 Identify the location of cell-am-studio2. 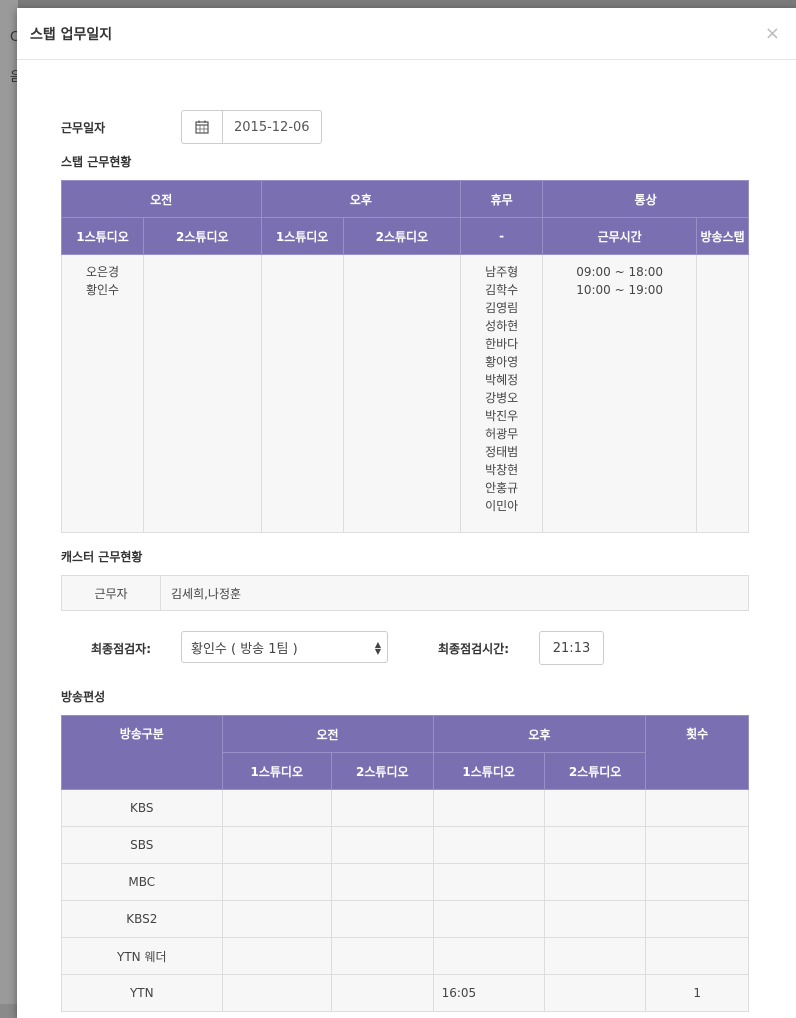
(202, 393).